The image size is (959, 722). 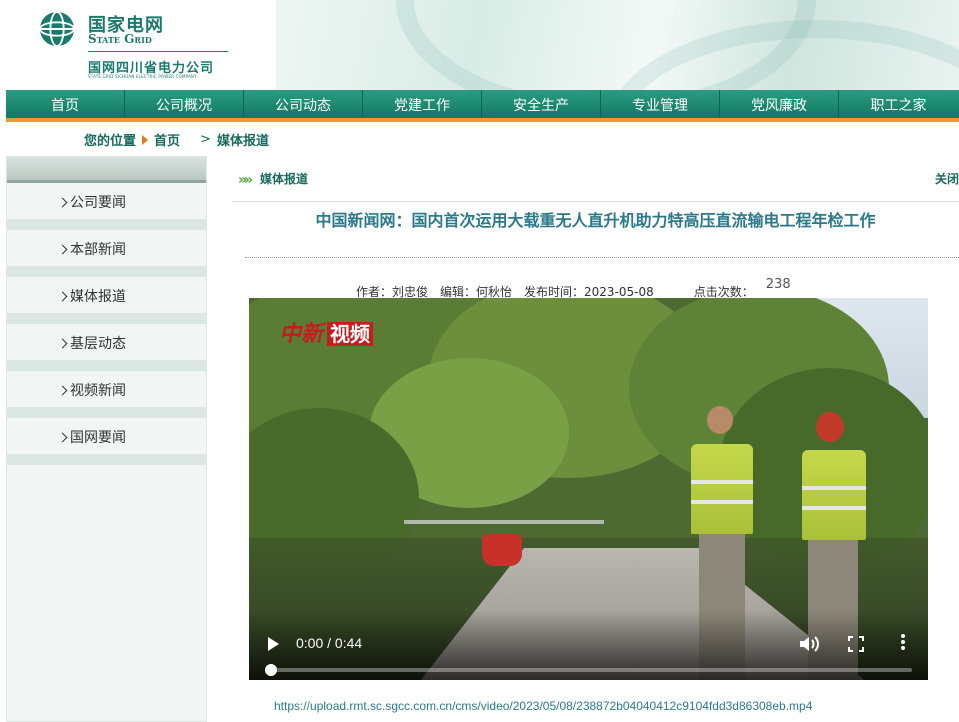 I want to click on sidebar-item-sgcc-news: 国网要闻, so click(x=106, y=441).